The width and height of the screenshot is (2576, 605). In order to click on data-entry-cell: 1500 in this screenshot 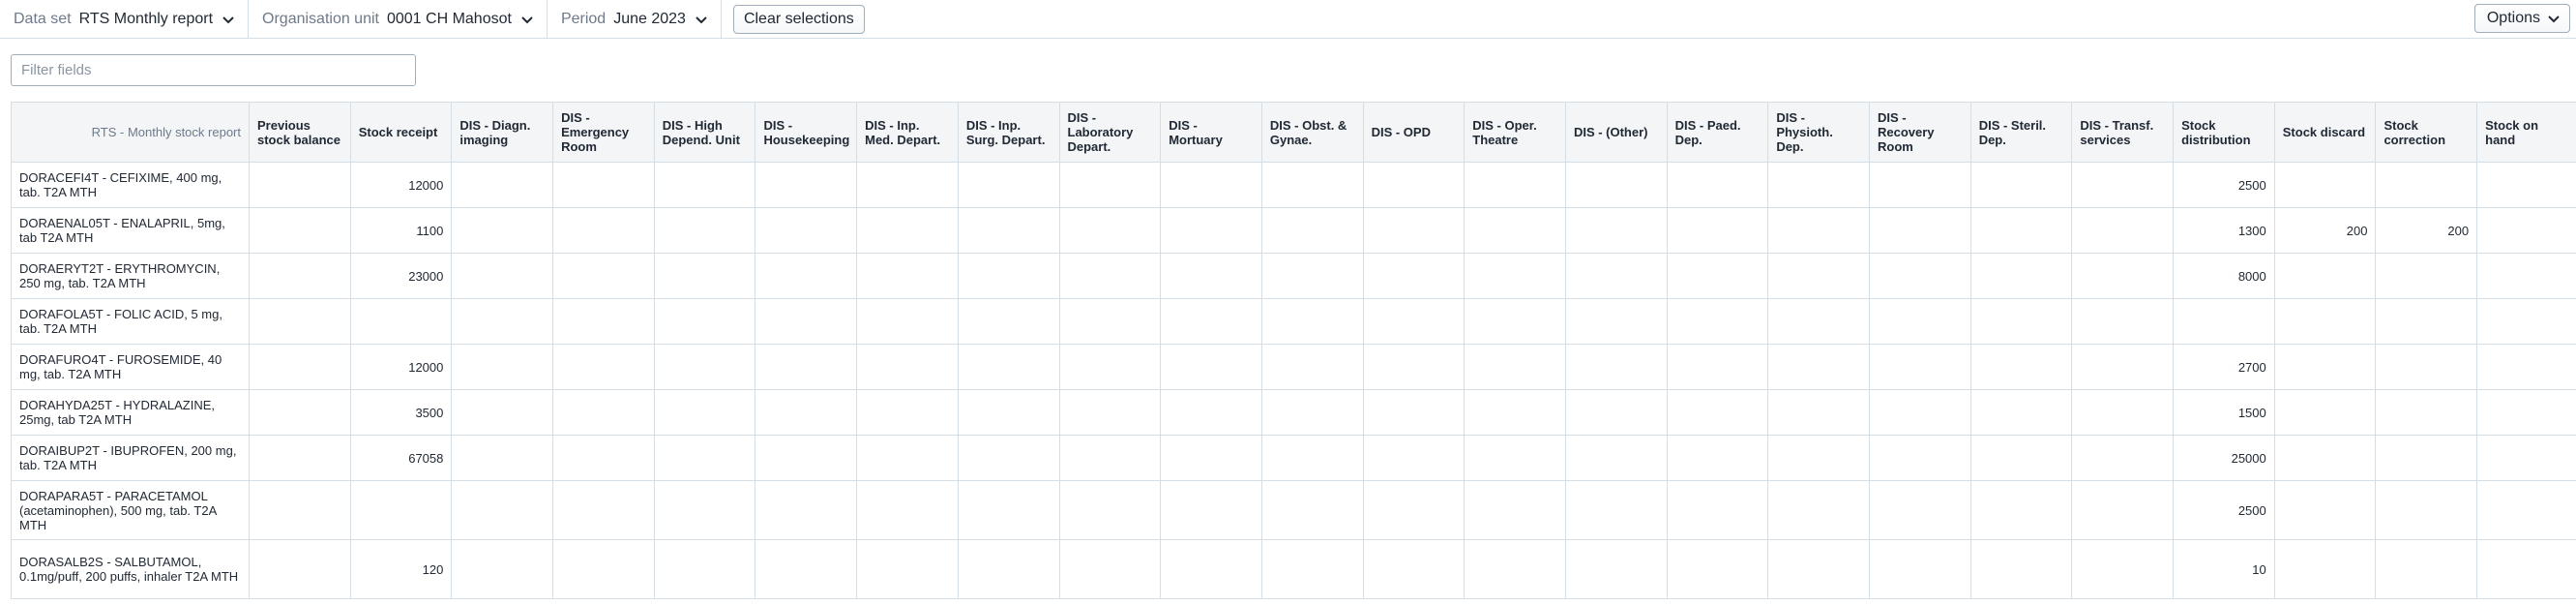, I will do `click(2224, 412)`.